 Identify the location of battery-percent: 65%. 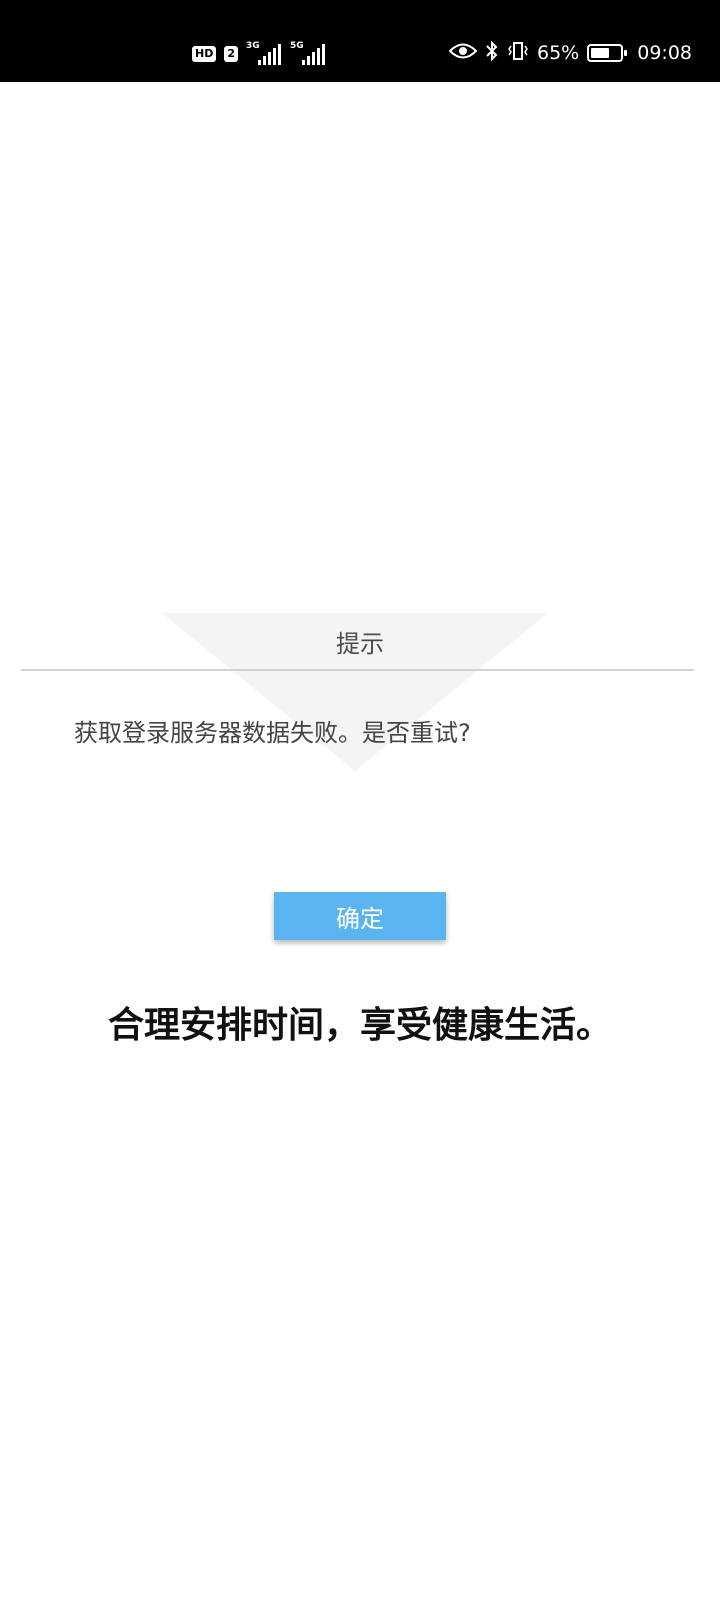
(558, 53).